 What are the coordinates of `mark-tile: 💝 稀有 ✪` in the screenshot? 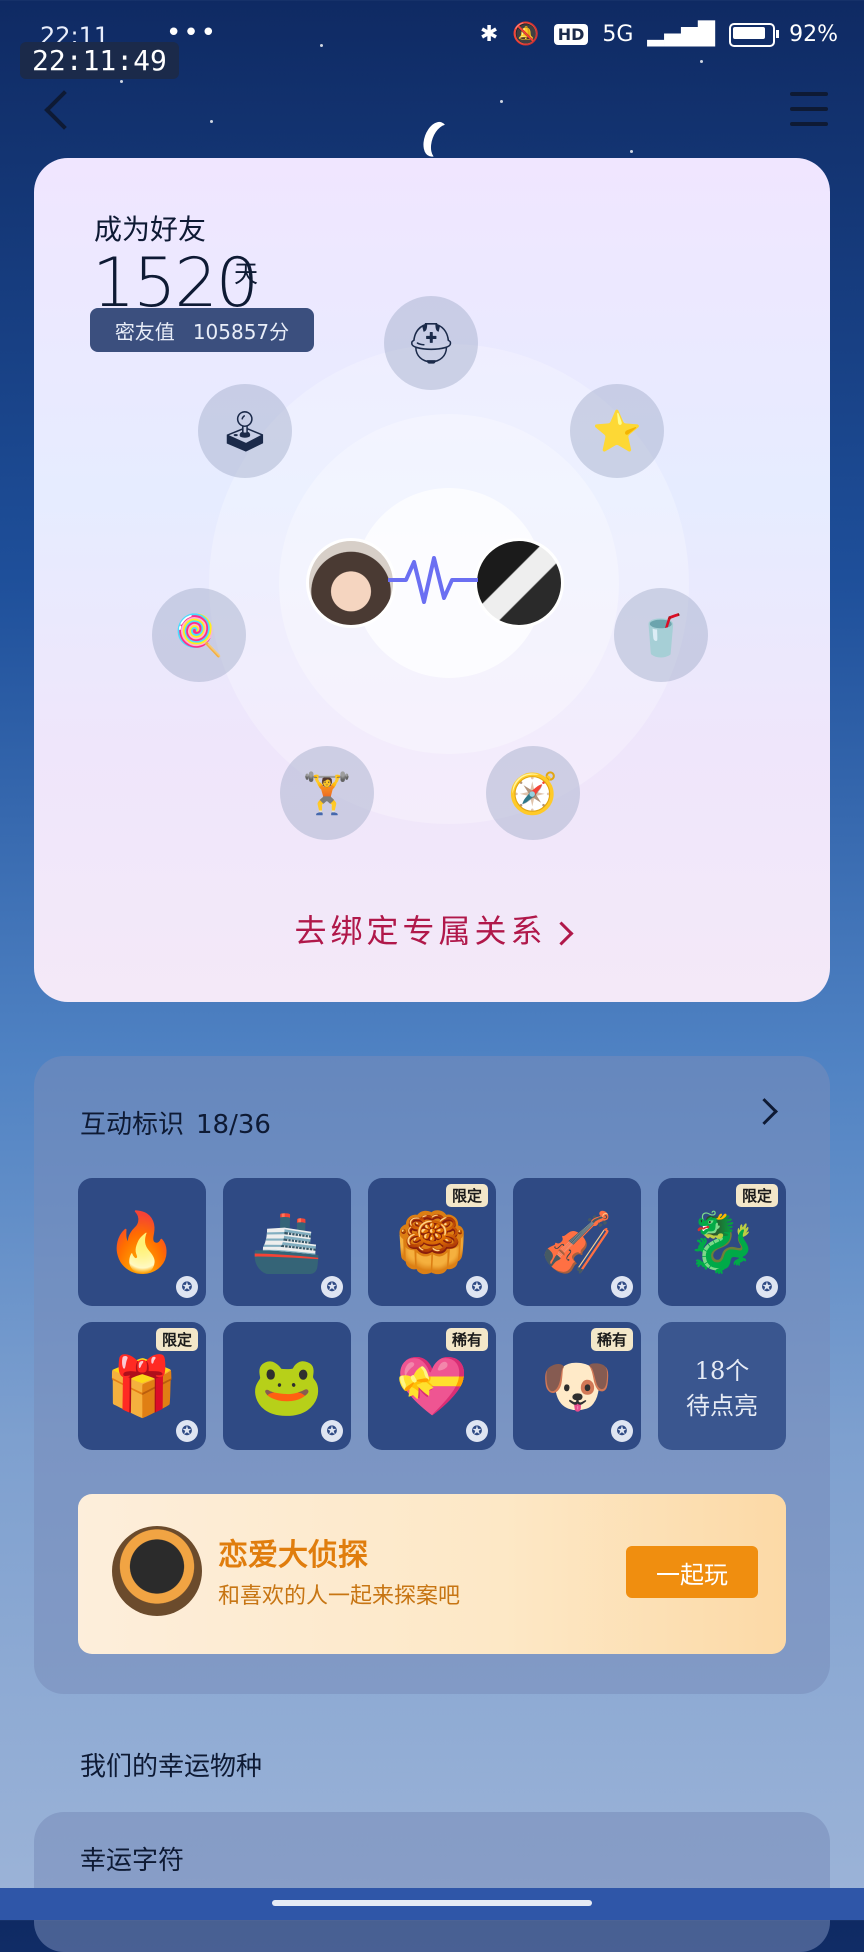 It's located at (432, 1386).